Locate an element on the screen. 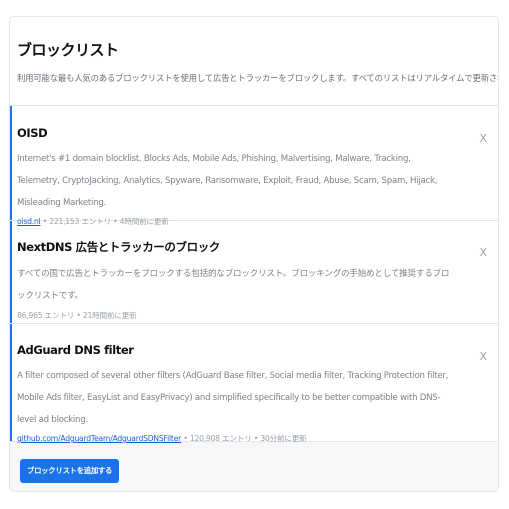 This screenshot has width=509, height=509. blocklist-source-link: github.com/AdguardTeam/AdguardSDNSFilter is located at coordinates (99, 438).